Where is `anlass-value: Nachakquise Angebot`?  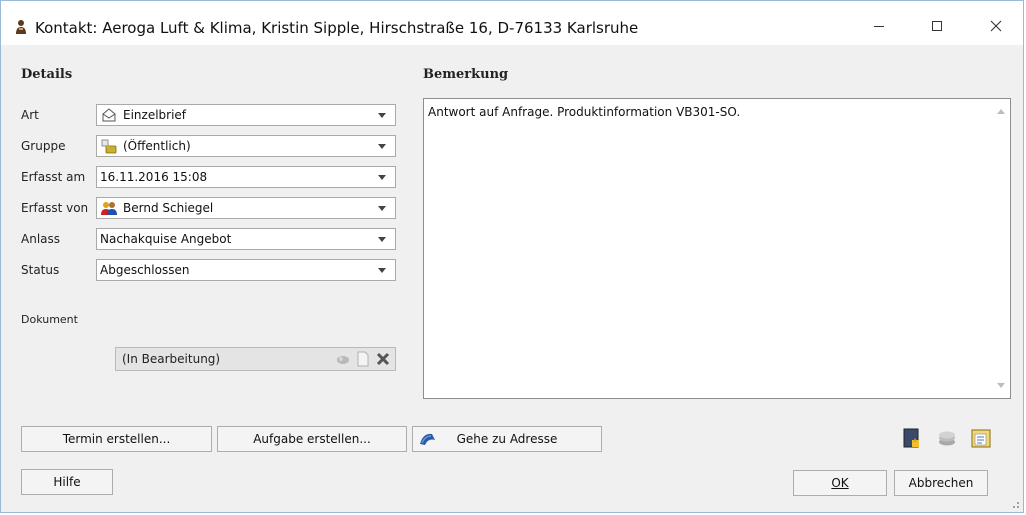
anlass-value: Nachakquise Angebot is located at coordinates (166, 239).